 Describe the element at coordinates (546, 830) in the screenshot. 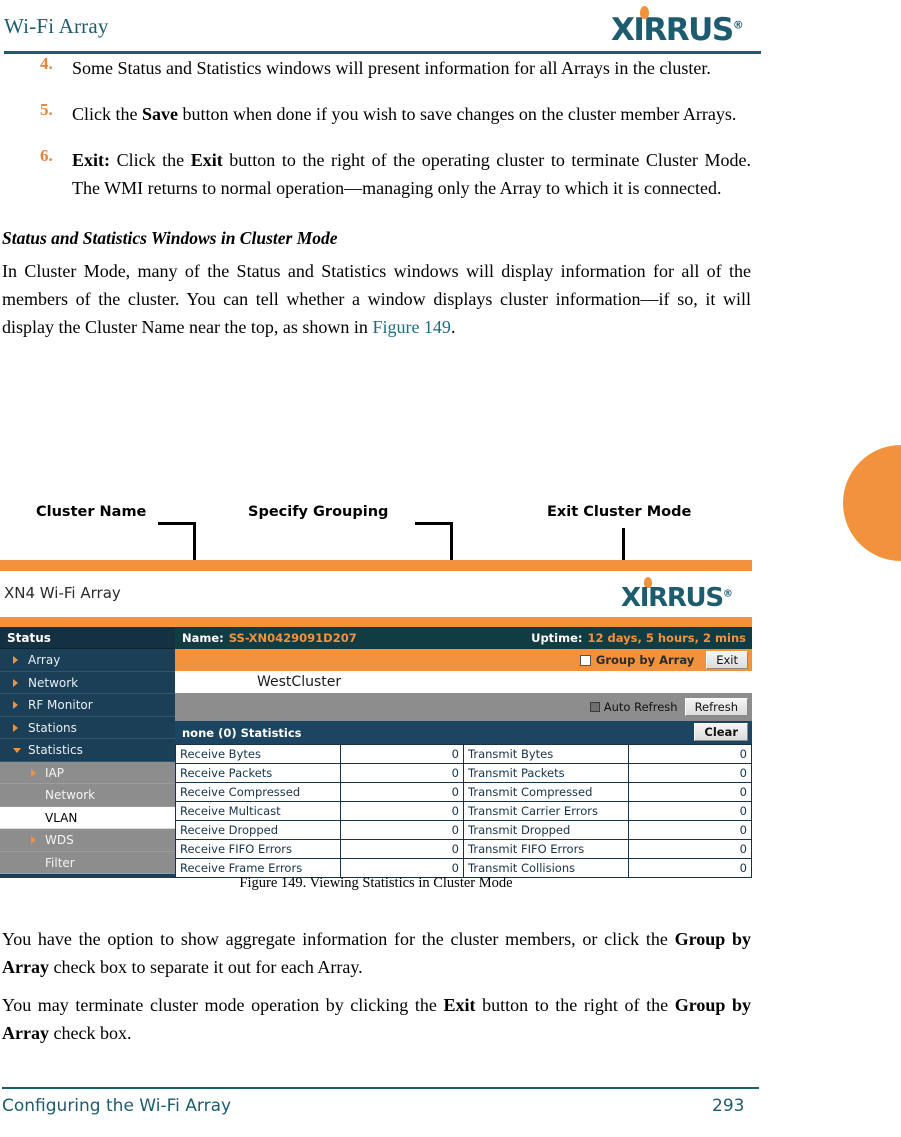

I see `stat-key: Transmit Dropped` at that location.